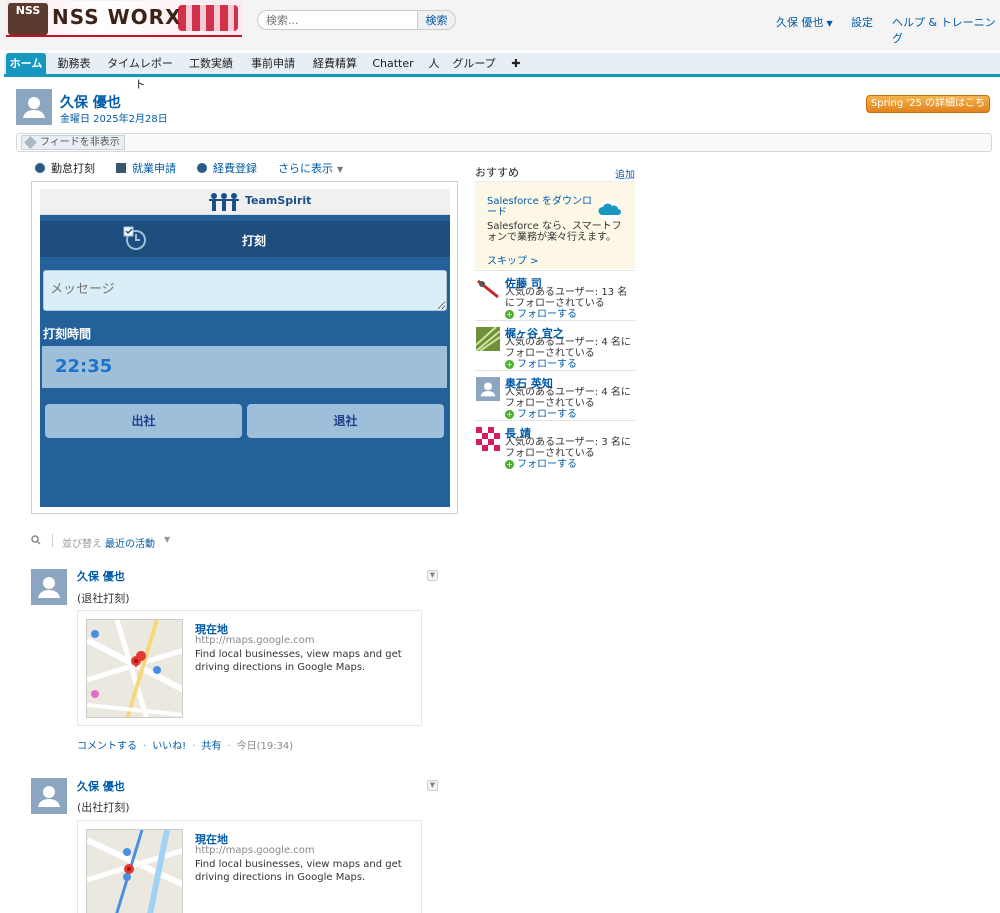 This screenshot has width=1000, height=913. What do you see at coordinates (543, 207) in the screenshot?
I see `promo-title: Salesforce をダウンロード` at bounding box center [543, 207].